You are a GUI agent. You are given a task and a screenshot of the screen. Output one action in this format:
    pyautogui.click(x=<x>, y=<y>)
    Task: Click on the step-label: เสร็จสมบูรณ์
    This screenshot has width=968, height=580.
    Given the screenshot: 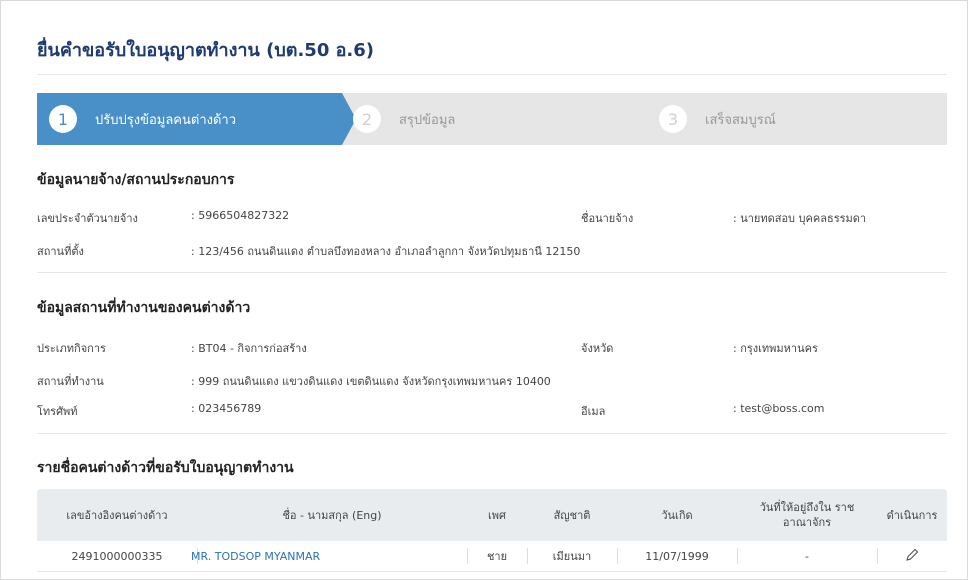 What is the action you would take?
    pyautogui.click(x=740, y=120)
    